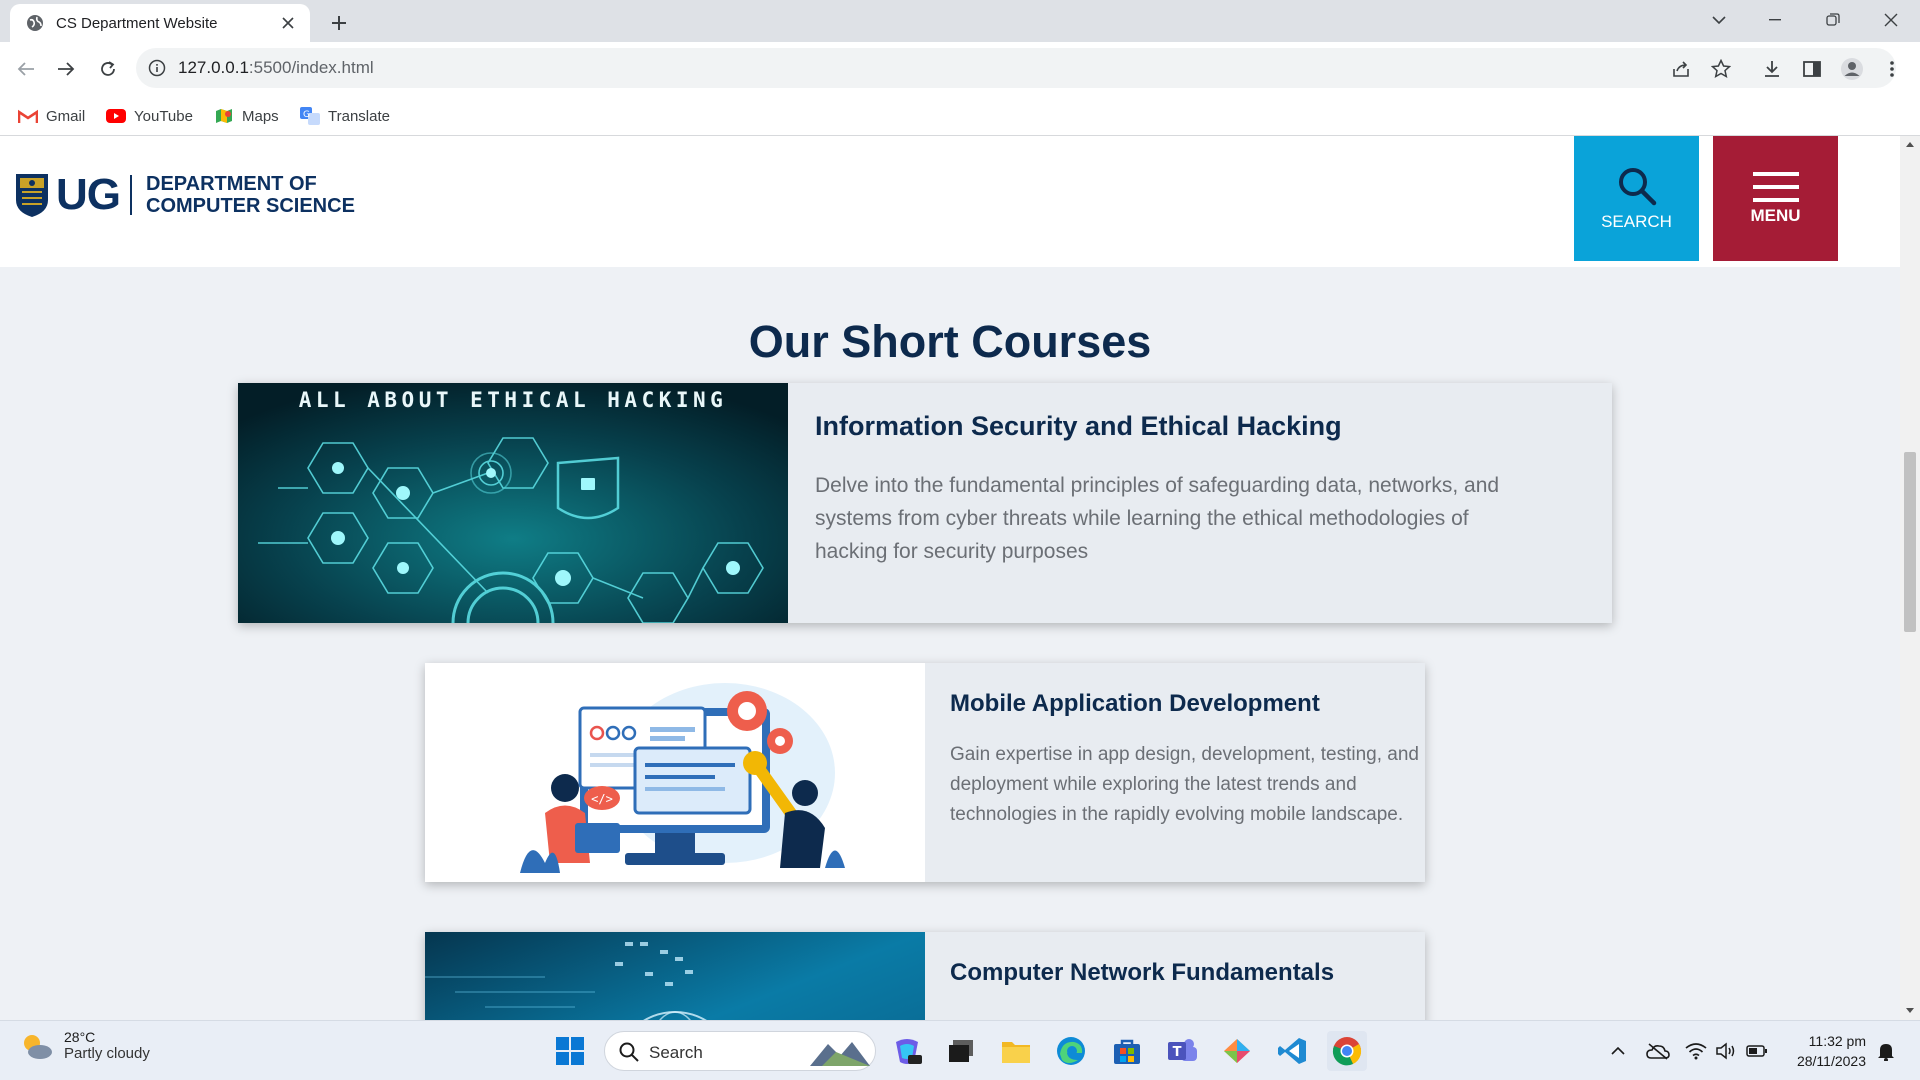 Image resolution: width=1920 pixels, height=1080 pixels. I want to click on svg-text: T, so click(1177, 1052).